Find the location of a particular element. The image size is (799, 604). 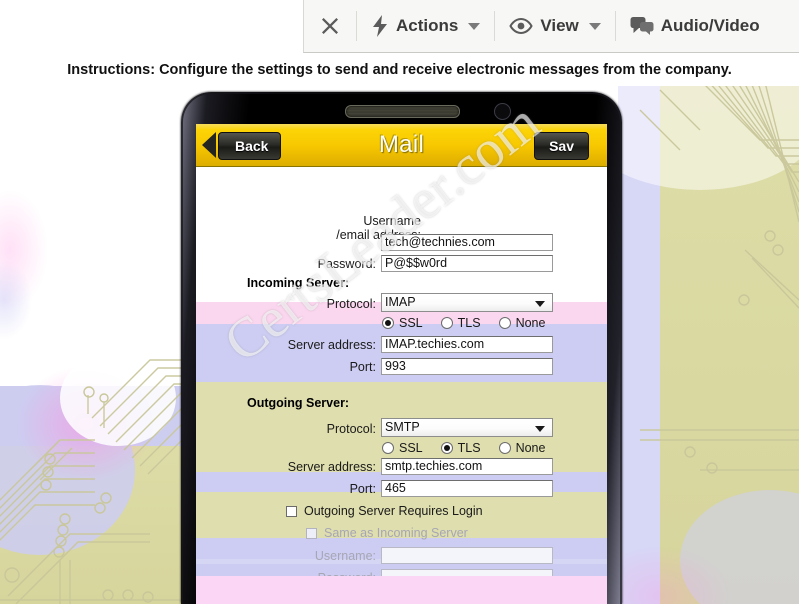

incoming-security-radio-group: SSL TLS None is located at coordinates (472, 323).